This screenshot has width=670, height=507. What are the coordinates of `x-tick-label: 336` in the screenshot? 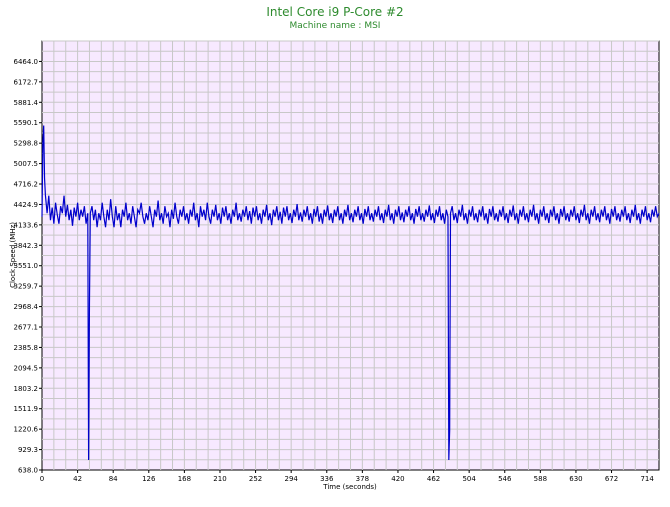 It's located at (327, 479).